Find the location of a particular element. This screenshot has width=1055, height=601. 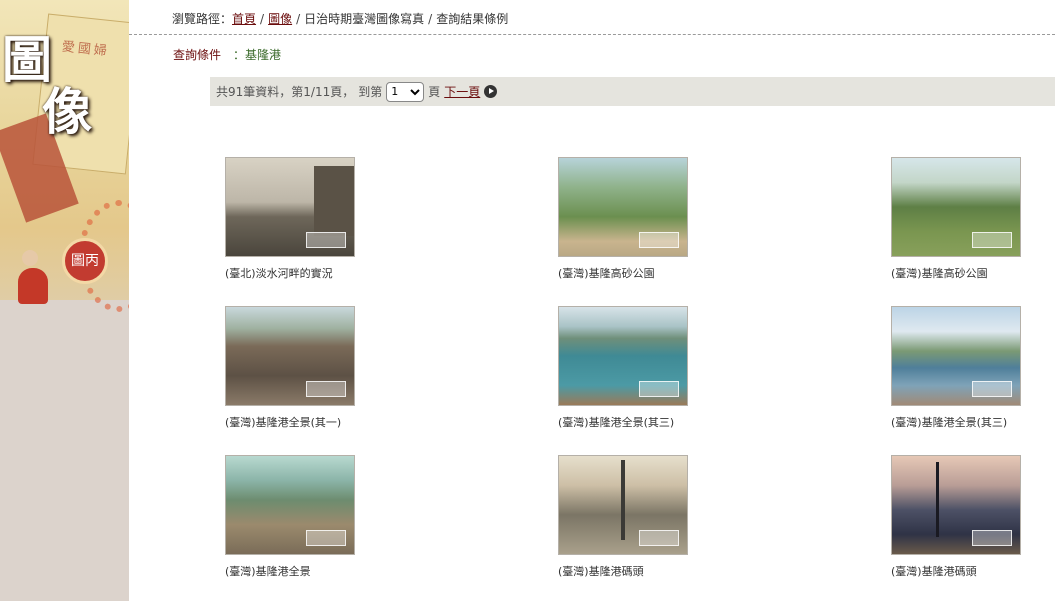

gallery-caption: (臺灣)基隆港全景 is located at coordinates (310, 571).